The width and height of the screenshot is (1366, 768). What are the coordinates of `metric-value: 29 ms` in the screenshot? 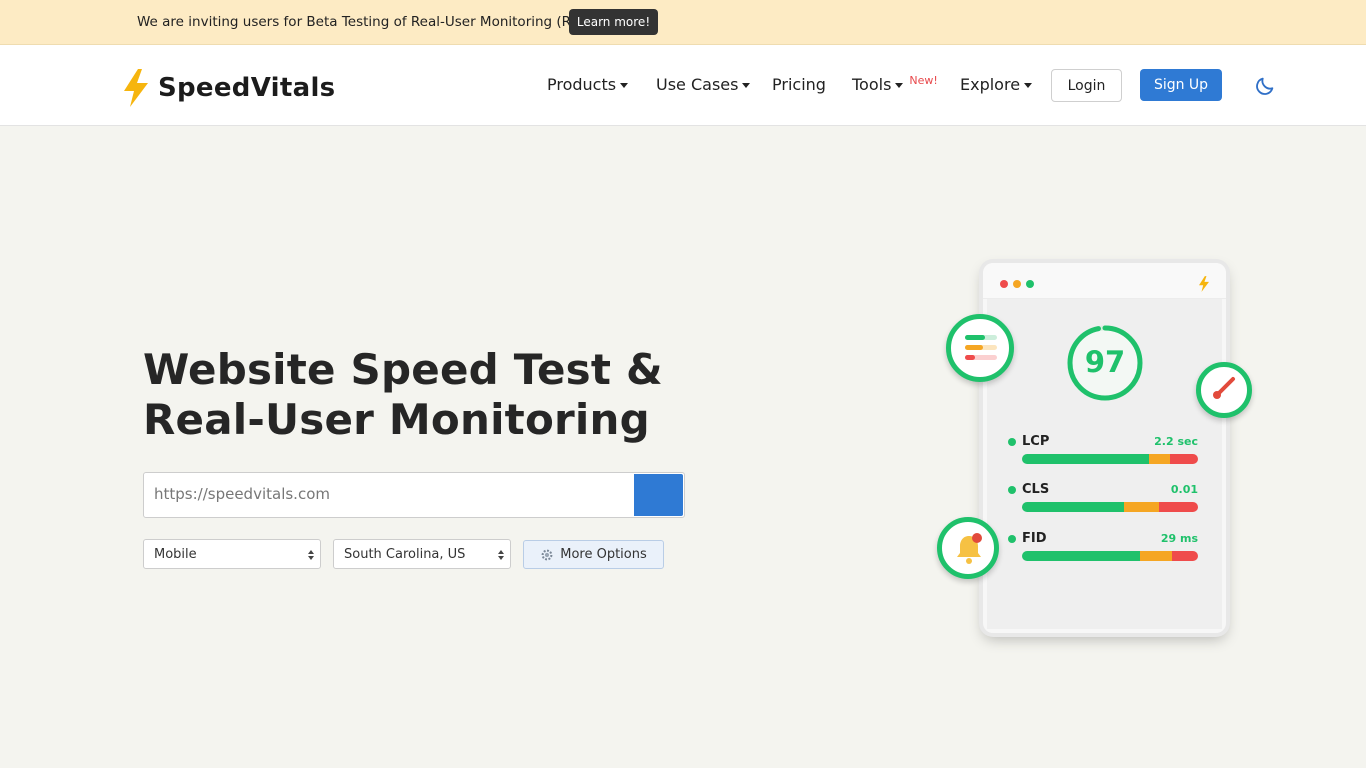 It's located at (1179, 538).